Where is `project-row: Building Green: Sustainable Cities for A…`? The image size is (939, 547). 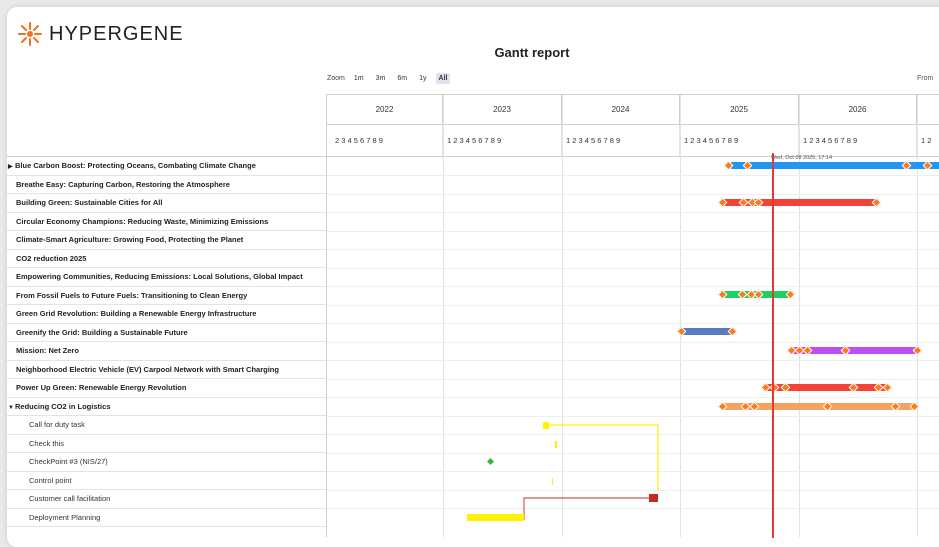
project-row: Building Green: Sustainable Cities for A… is located at coordinates (166, 203).